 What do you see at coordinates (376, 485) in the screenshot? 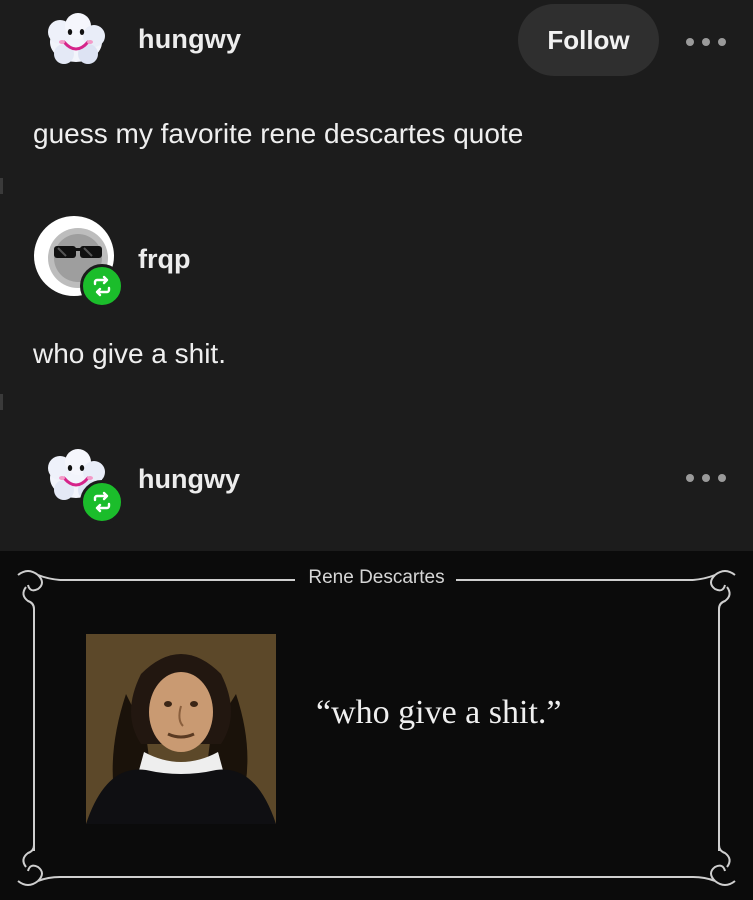
I see `reblog-header-hungwy: hungwy` at bounding box center [376, 485].